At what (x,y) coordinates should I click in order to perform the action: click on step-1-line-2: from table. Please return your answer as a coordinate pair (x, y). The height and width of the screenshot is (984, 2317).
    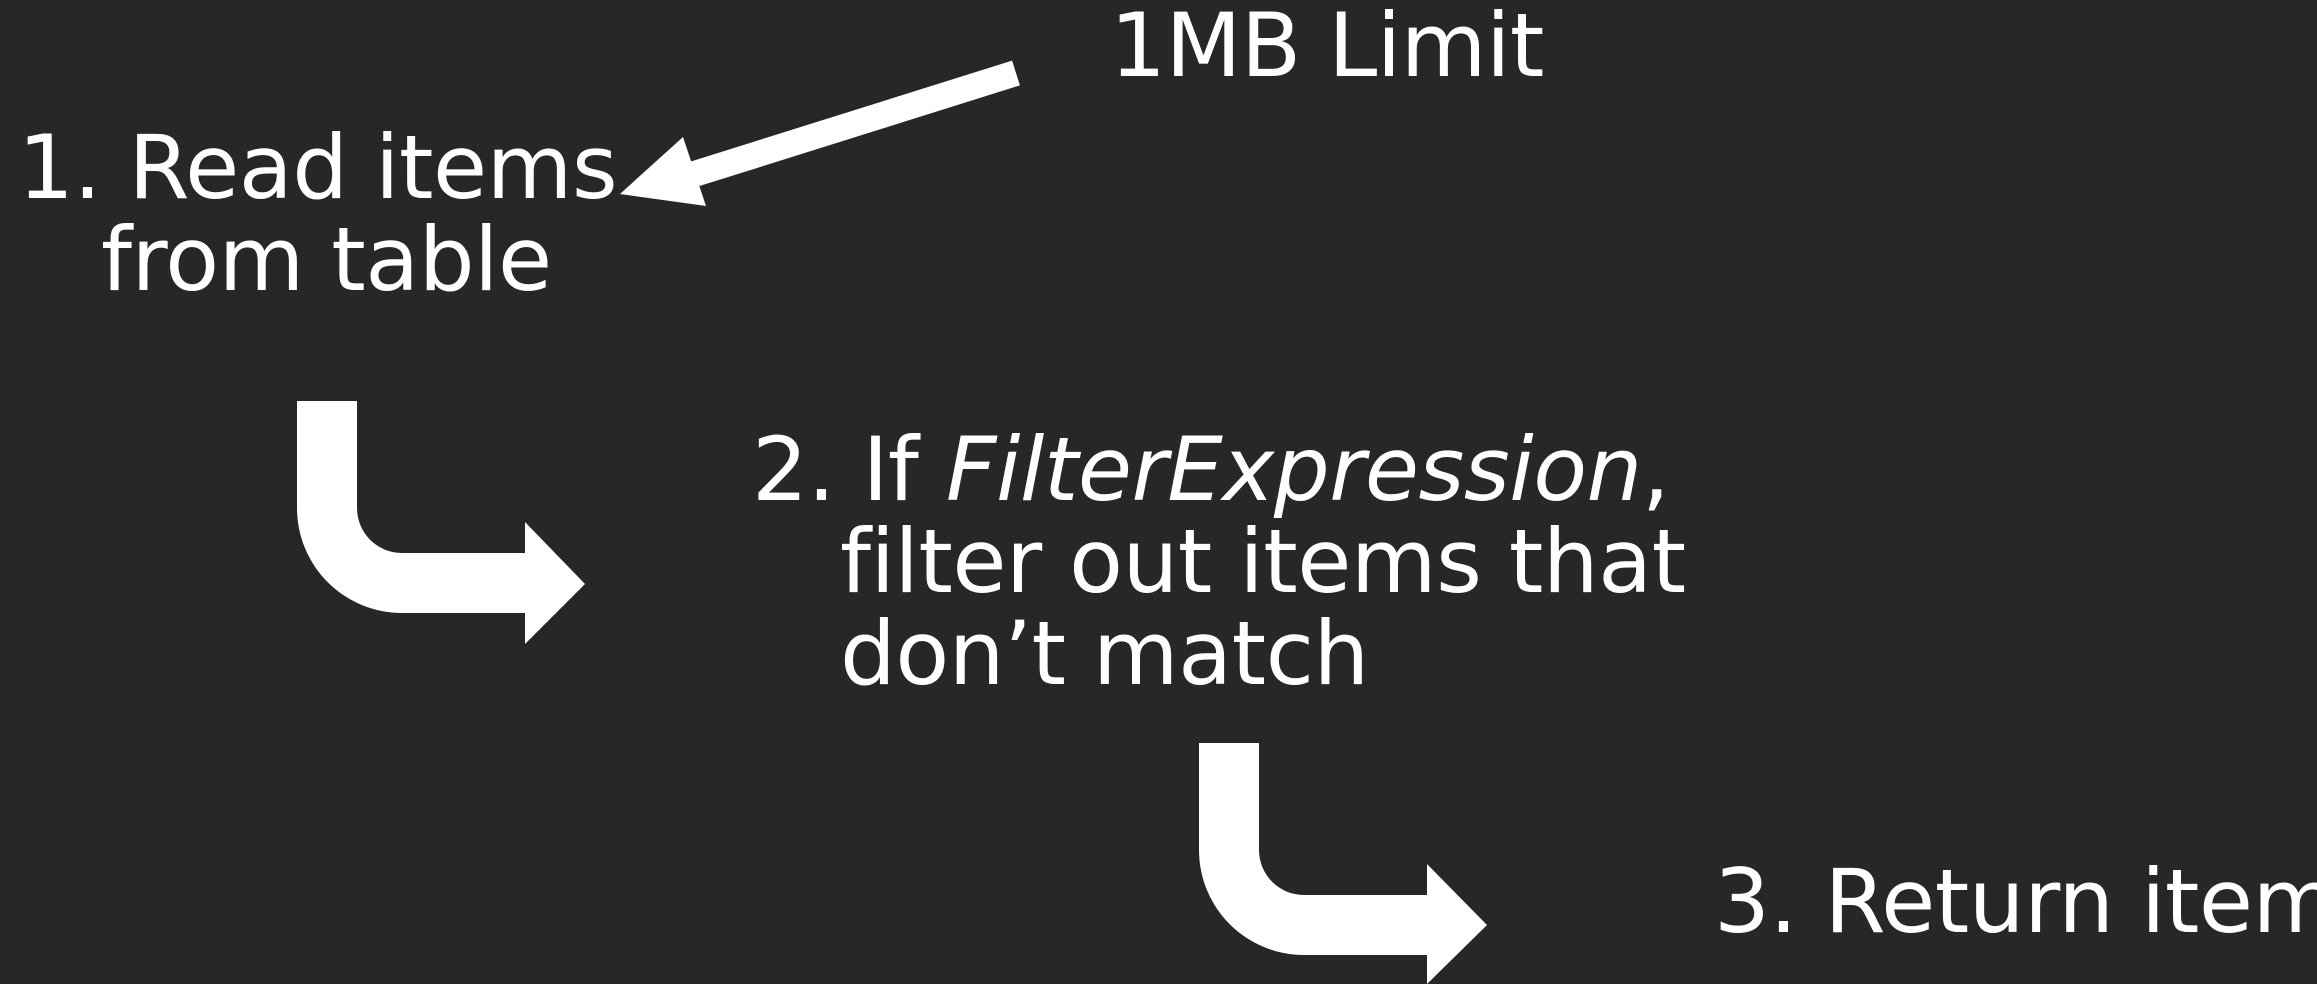
    Looking at the image, I should click on (326, 259).